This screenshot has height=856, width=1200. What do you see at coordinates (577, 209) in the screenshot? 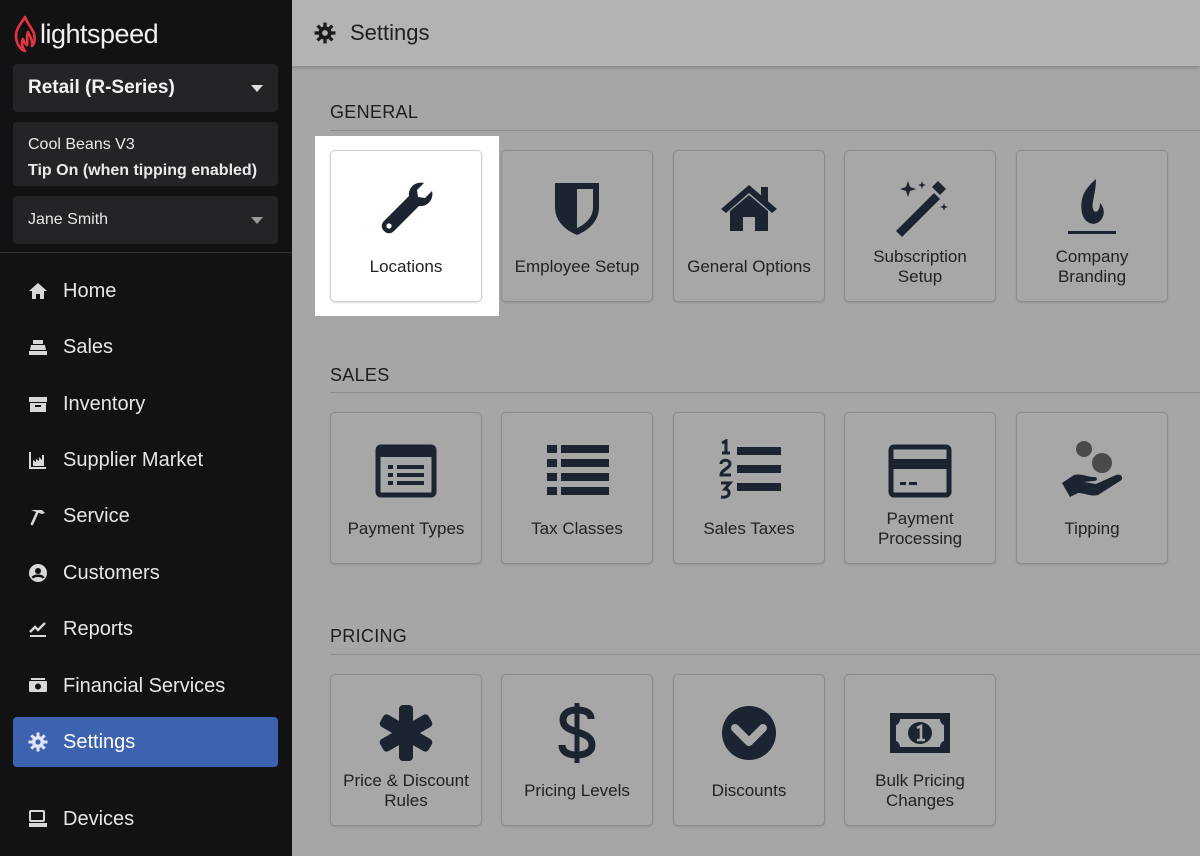
I see `shield-icon` at bounding box center [577, 209].